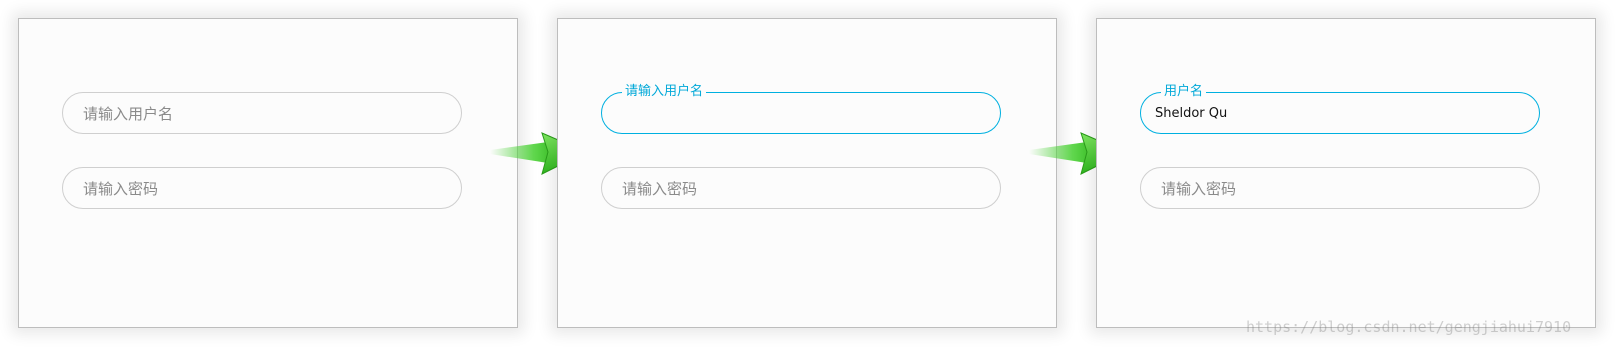 This screenshot has width=1617, height=348. I want to click on username-floating-label: 用户名, so click(1184, 92).